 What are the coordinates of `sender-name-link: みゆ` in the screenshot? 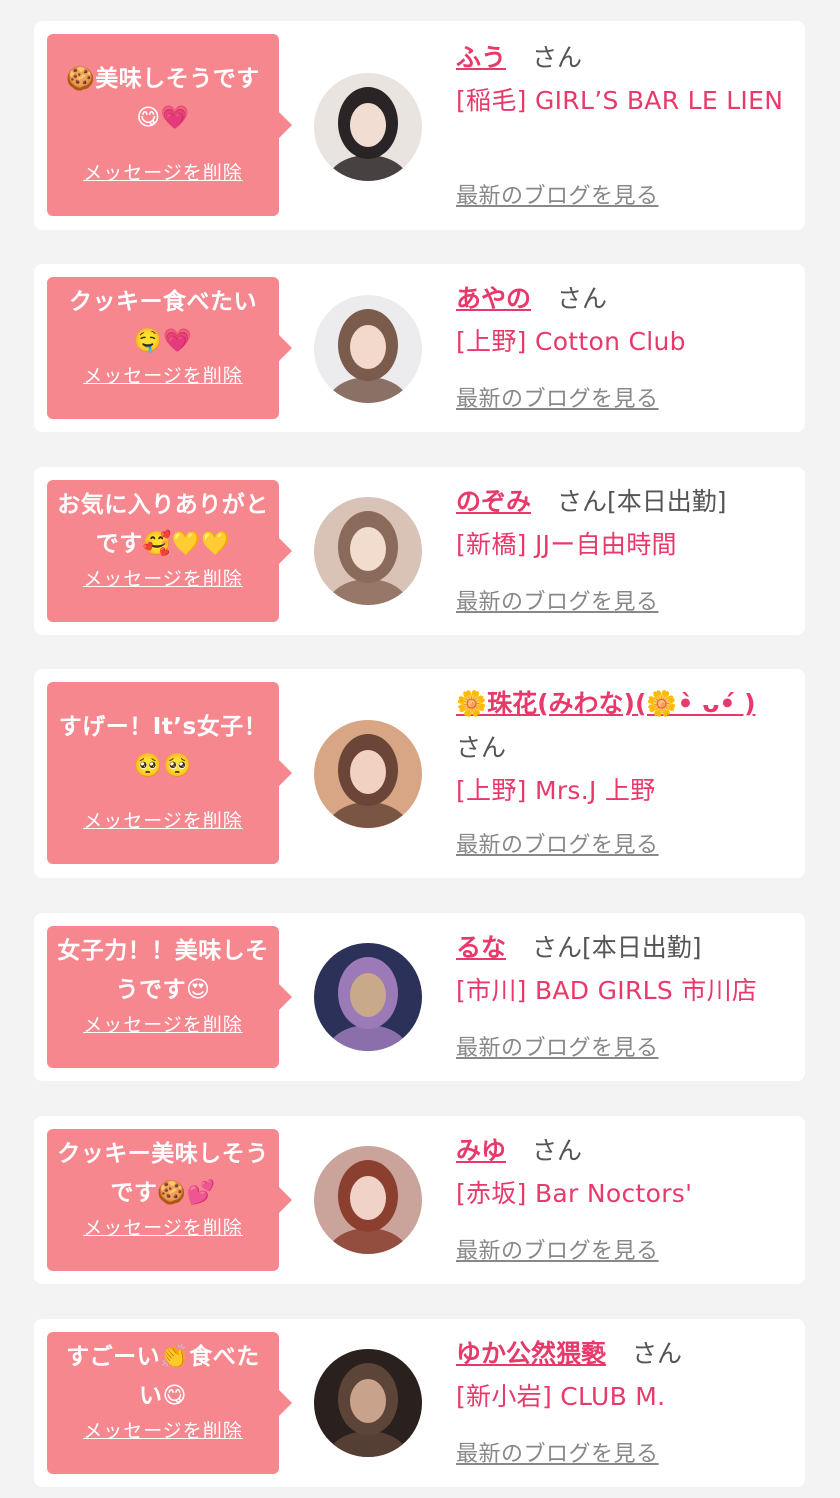 It's located at (481, 1150).